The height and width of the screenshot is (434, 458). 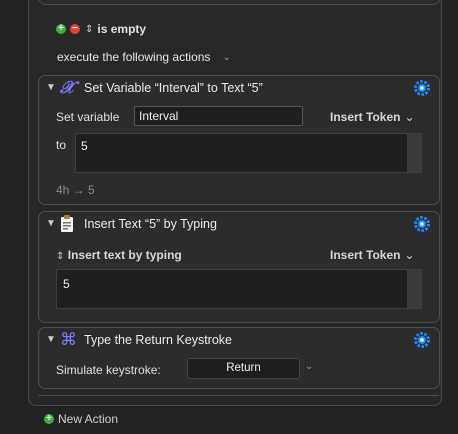 I want to click on remove-condition-icon: −, so click(x=75, y=29).